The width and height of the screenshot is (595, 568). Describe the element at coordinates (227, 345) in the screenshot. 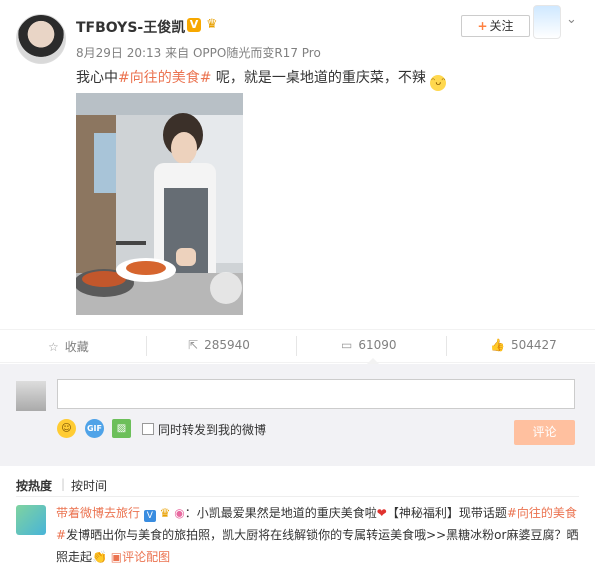

I see `repost-count: 285940` at that location.